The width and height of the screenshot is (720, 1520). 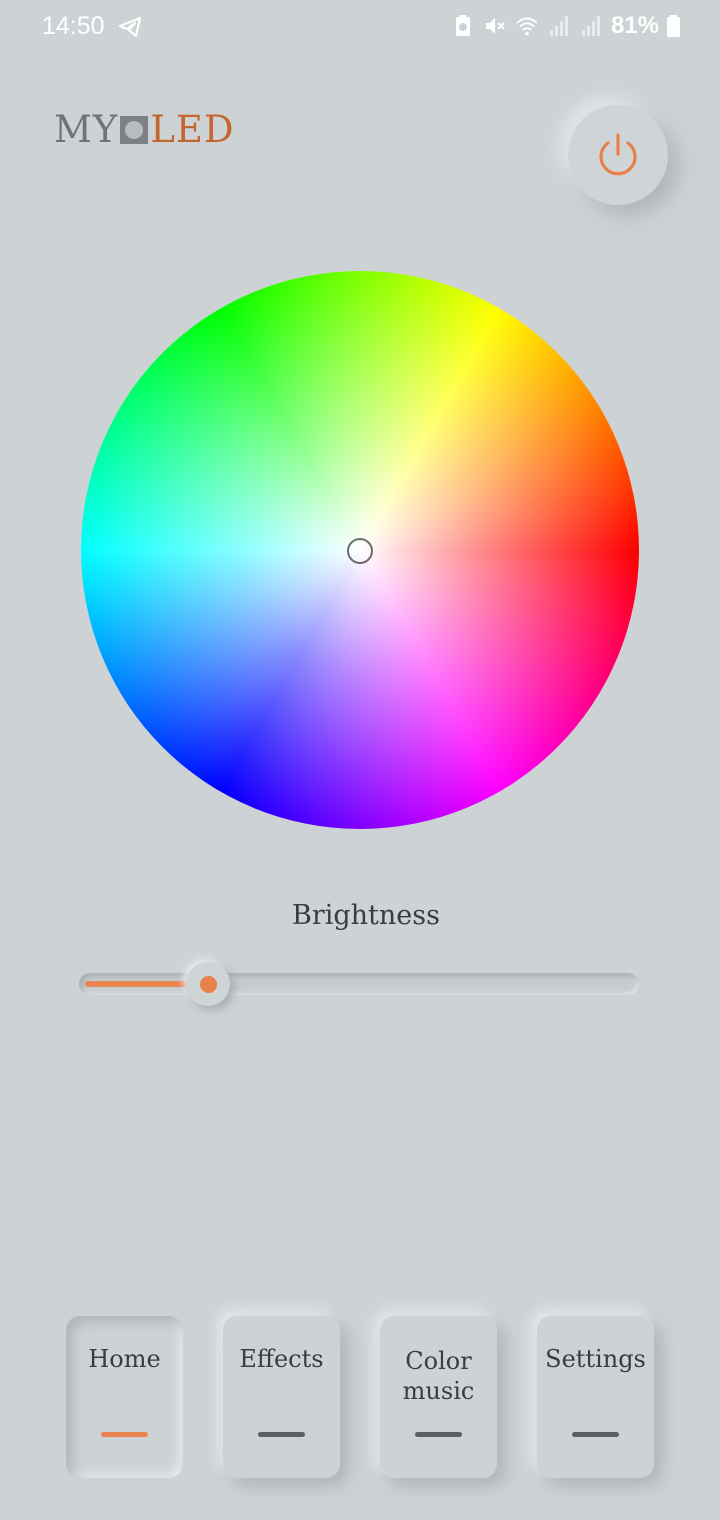 What do you see at coordinates (73, 26) in the screenshot?
I see `status-time: 14:50` at bounding box center [73, 26].